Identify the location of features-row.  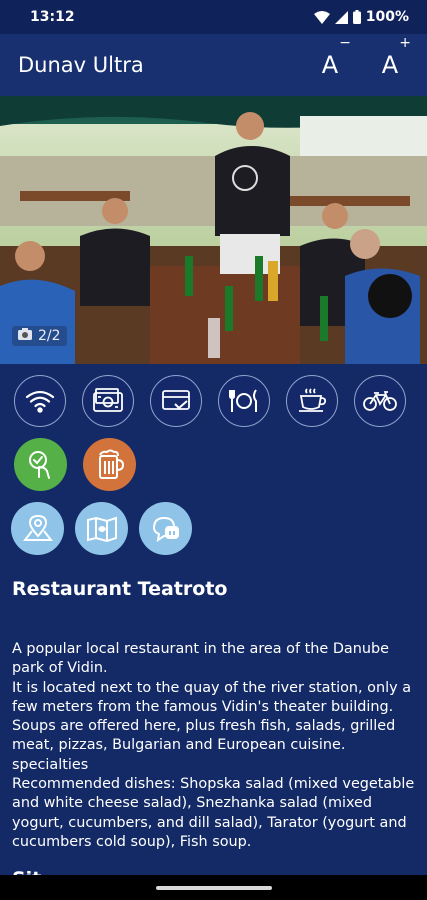
(213, 464).